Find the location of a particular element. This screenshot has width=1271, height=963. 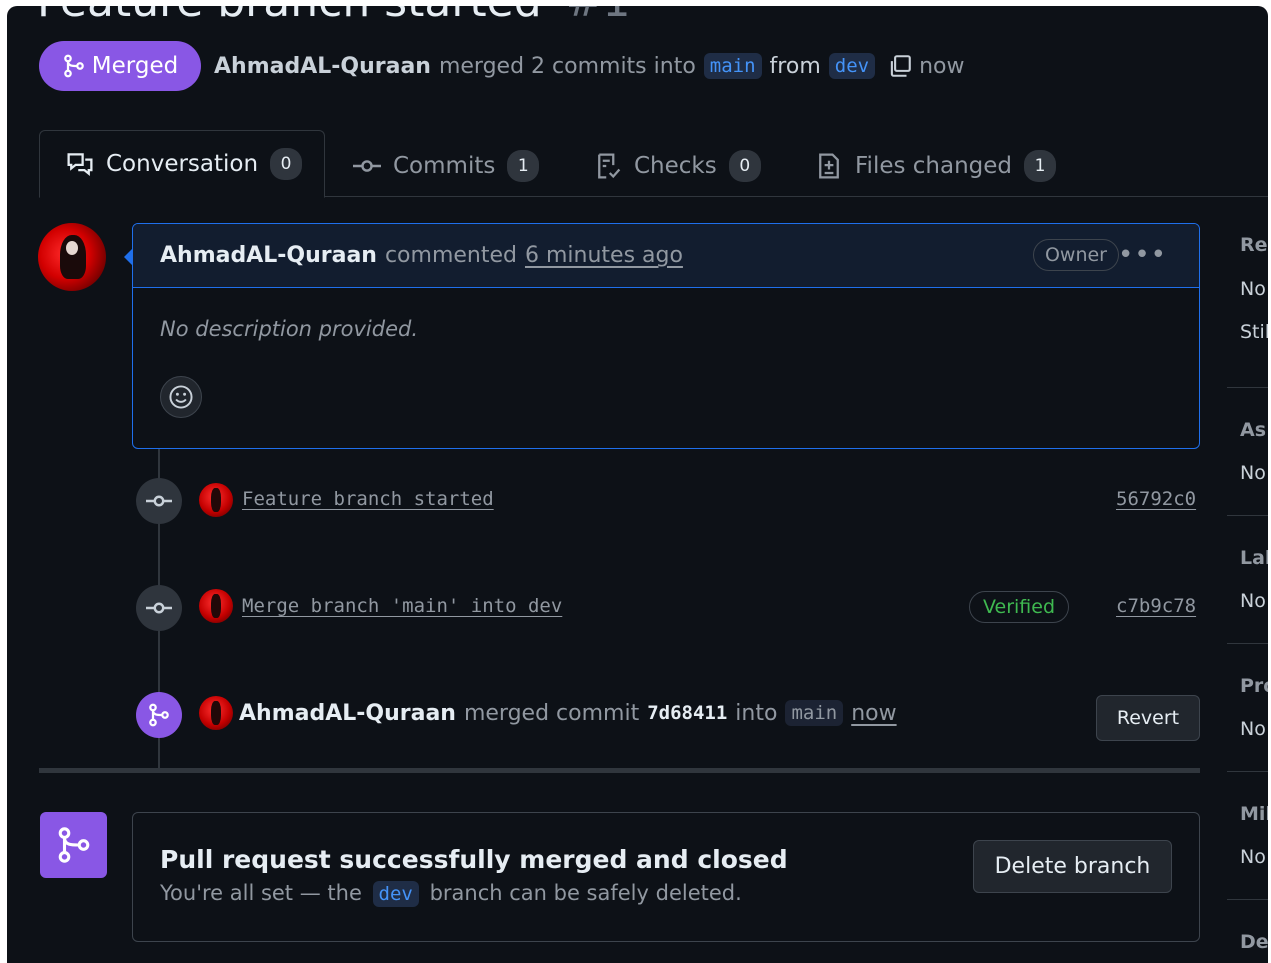

sidebar-labels-heading: Lal is located at coordinates (1254, 558).